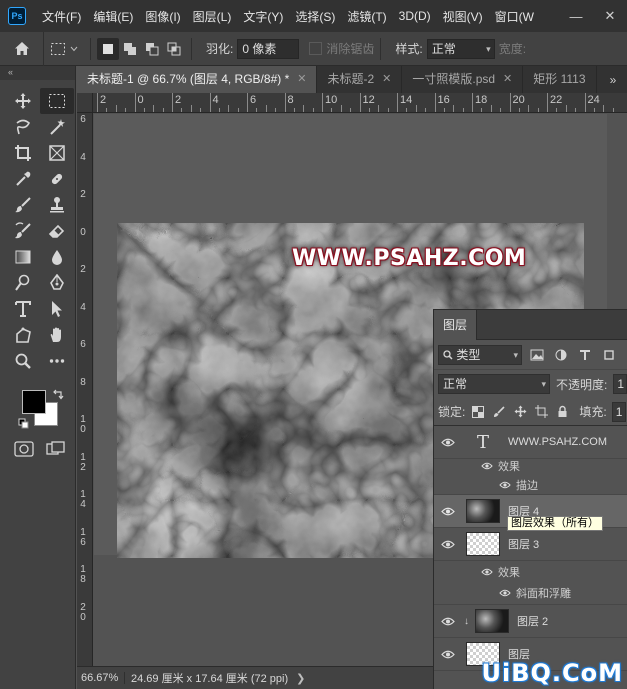 The width and height of the screenshot is (627, 689). I want to click on menu-file: 文件(F), so click(61, 16).